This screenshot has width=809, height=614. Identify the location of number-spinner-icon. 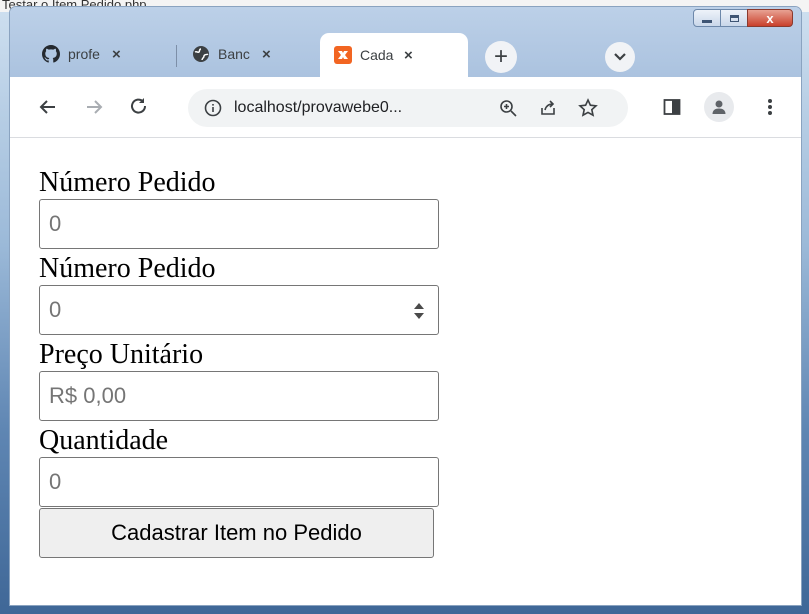
(419, 311).